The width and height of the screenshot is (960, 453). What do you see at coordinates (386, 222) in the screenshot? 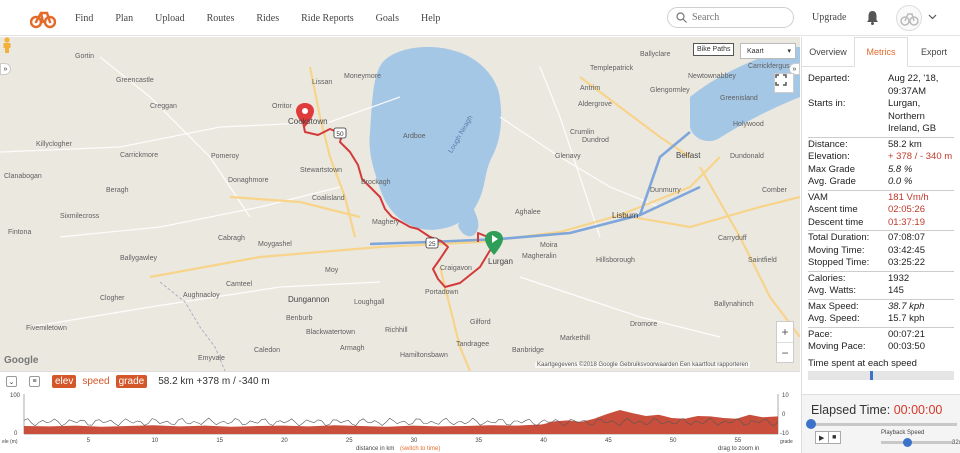
I see `map-label-maghery: Maghery` at bounding box center [386, 222].